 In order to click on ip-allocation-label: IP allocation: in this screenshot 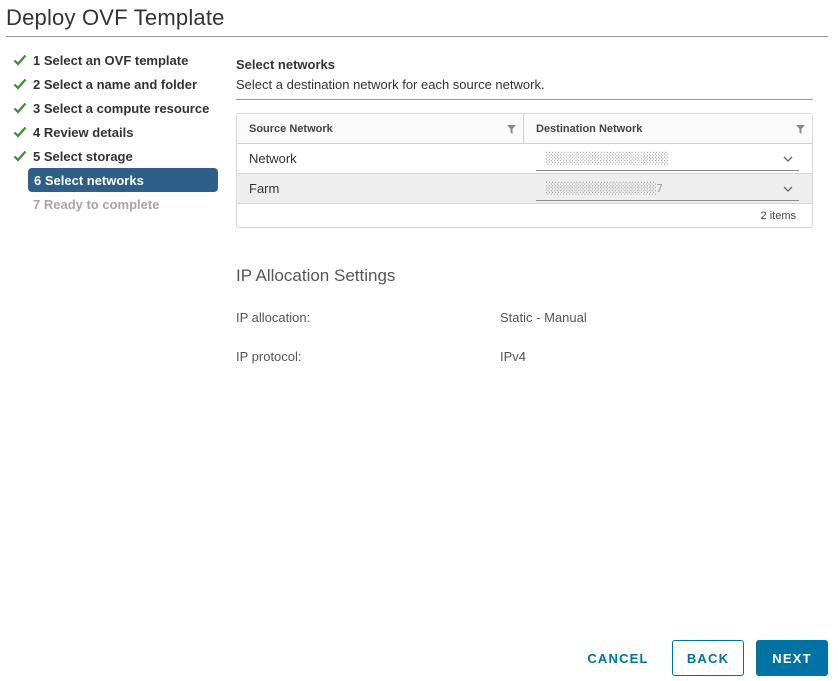, I will do `click(273, 317)`.